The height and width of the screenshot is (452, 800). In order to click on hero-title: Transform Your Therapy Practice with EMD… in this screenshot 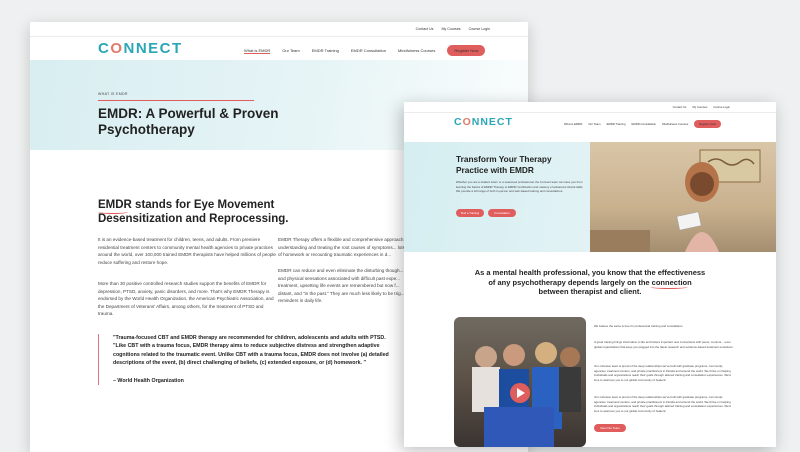, I will do `click(504, 164)`.